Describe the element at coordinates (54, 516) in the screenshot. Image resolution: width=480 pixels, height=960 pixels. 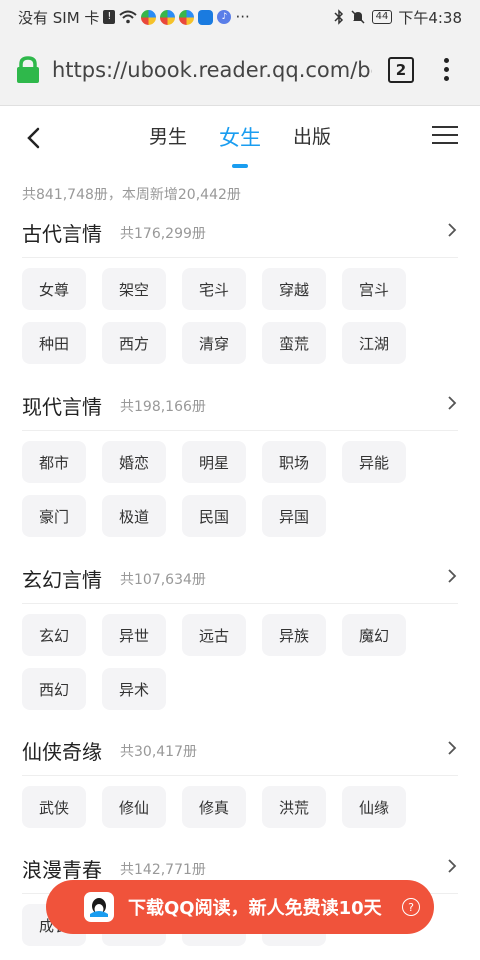
I see `tag-chip: 豪门` at that location.